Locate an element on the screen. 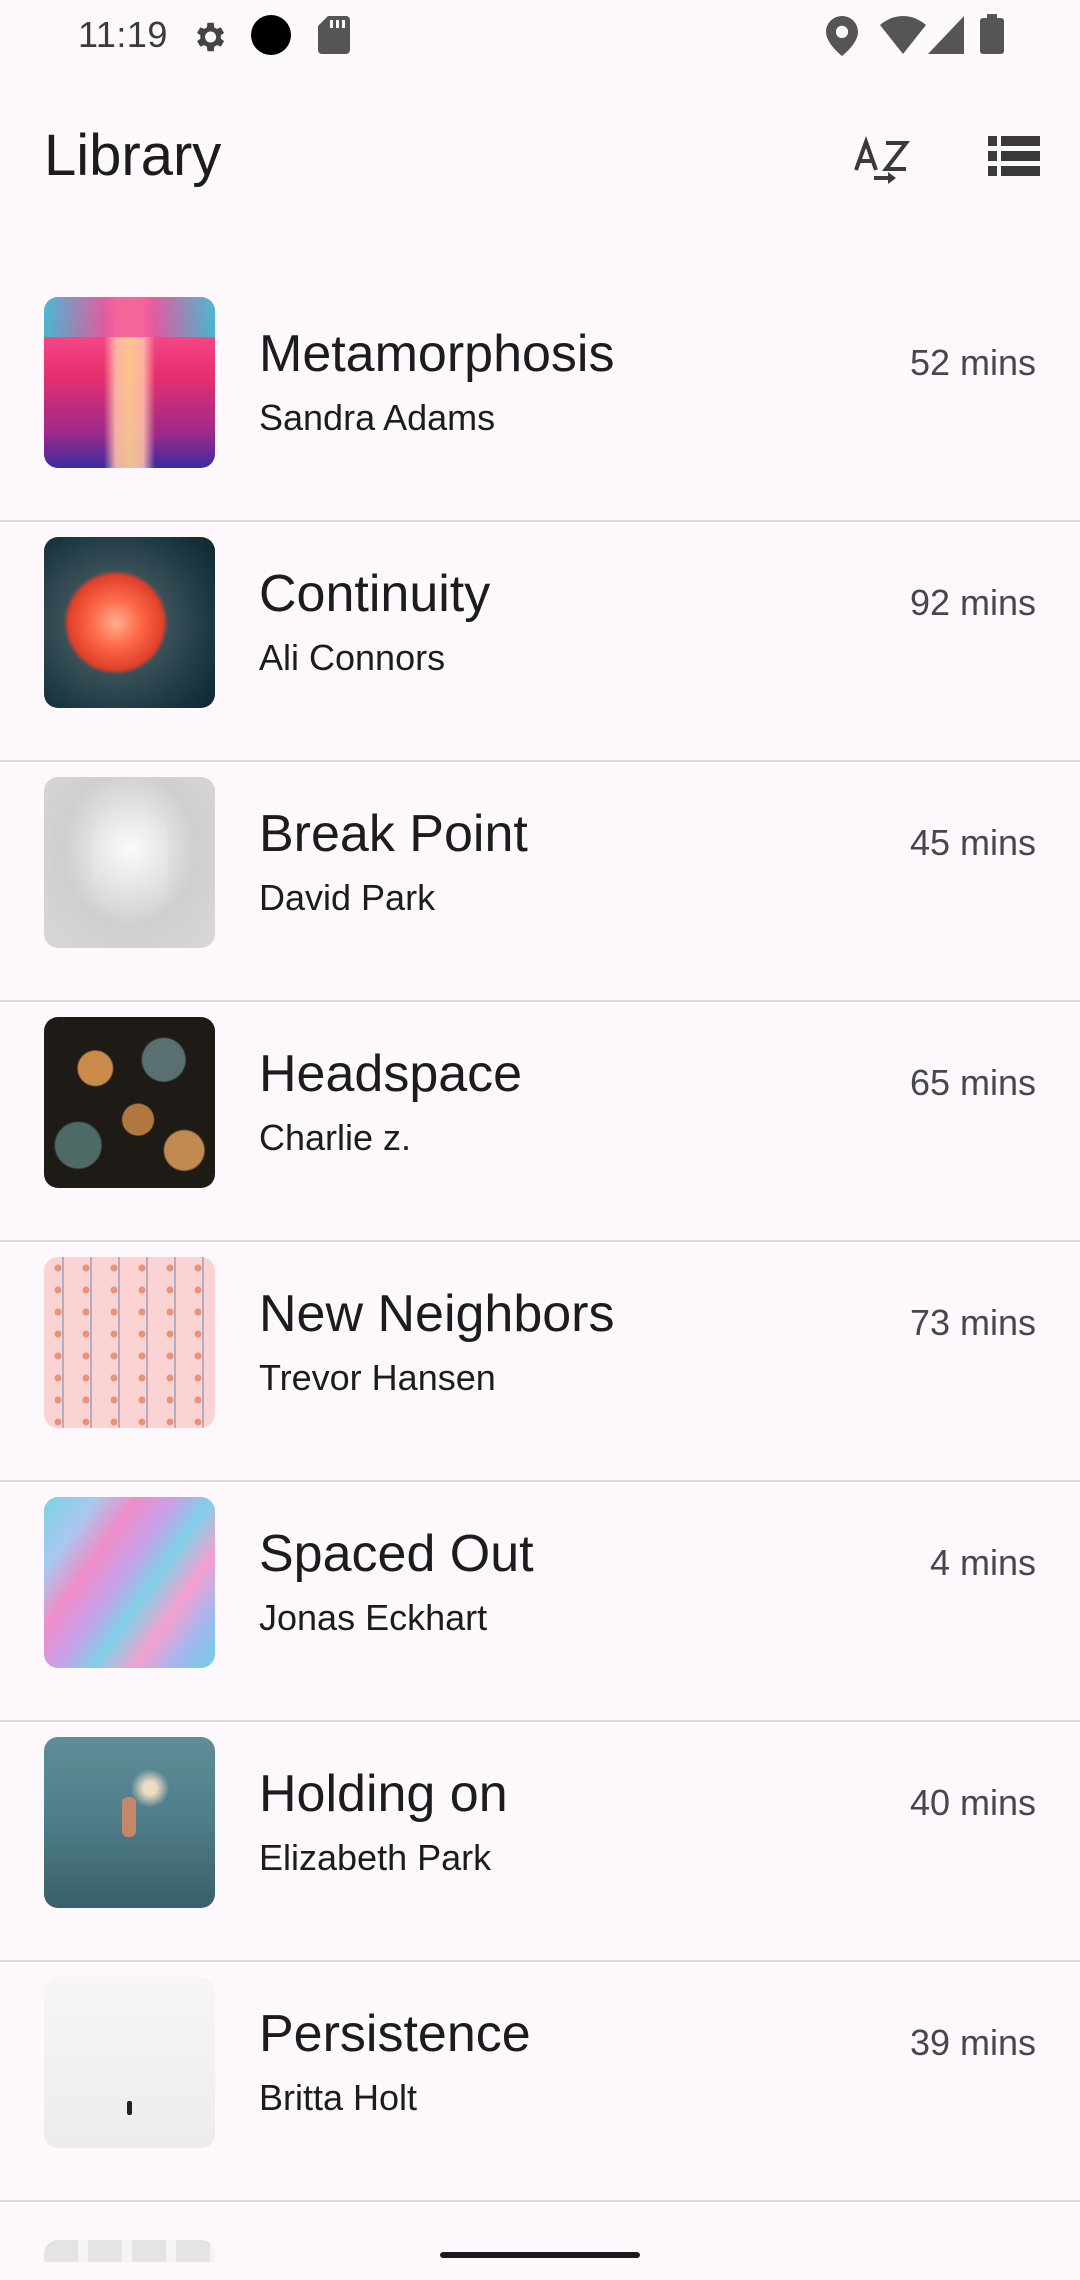 The image size is (1080, 2280). list-item: Headspace Charlie z. 65 mins is located at coordinates (540, 1122).